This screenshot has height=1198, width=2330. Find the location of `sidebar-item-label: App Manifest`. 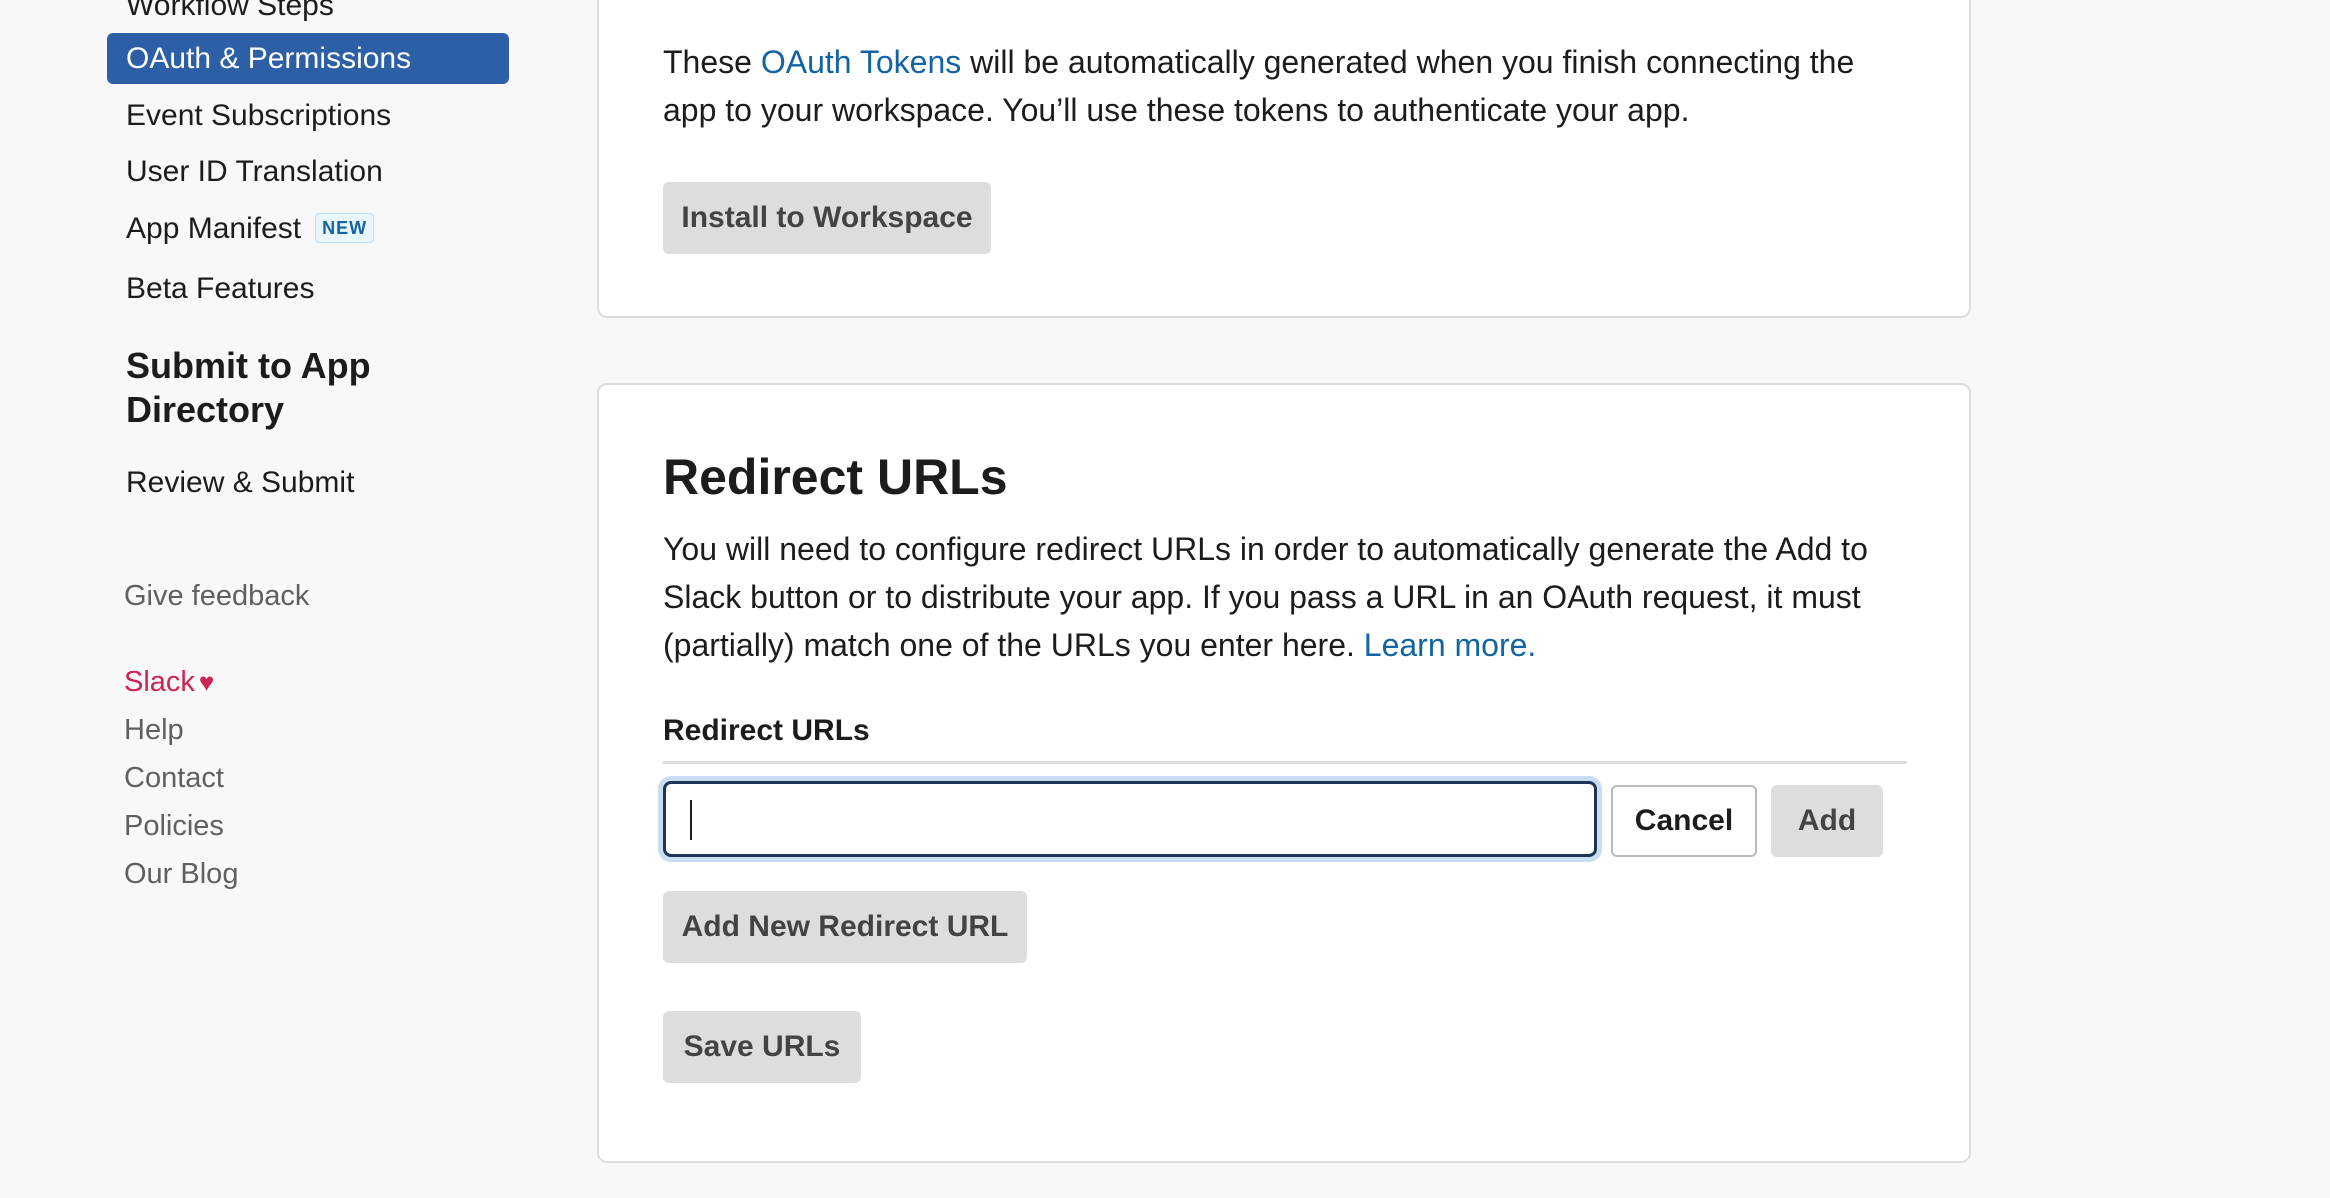

sidebar-item-label: App Manifest is located at coordinates (214, 228).